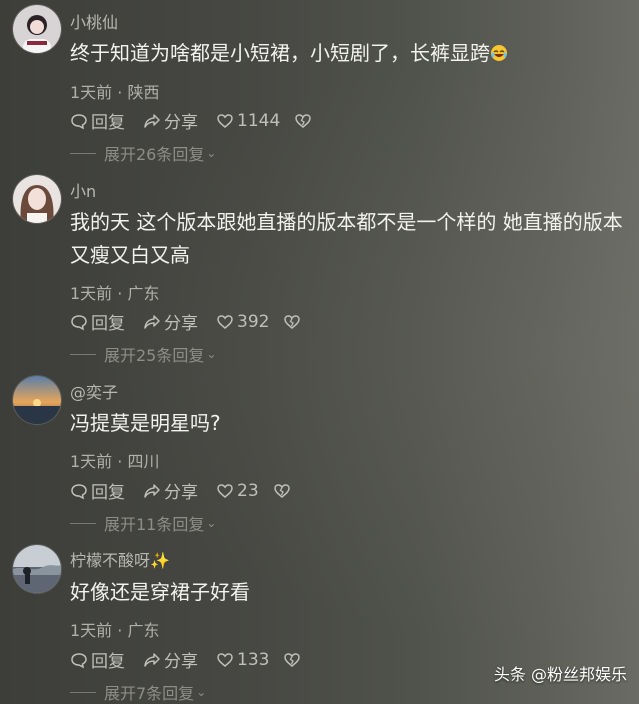  I want to click on comment-actions: 回复 分享 23, so click(191, 490).